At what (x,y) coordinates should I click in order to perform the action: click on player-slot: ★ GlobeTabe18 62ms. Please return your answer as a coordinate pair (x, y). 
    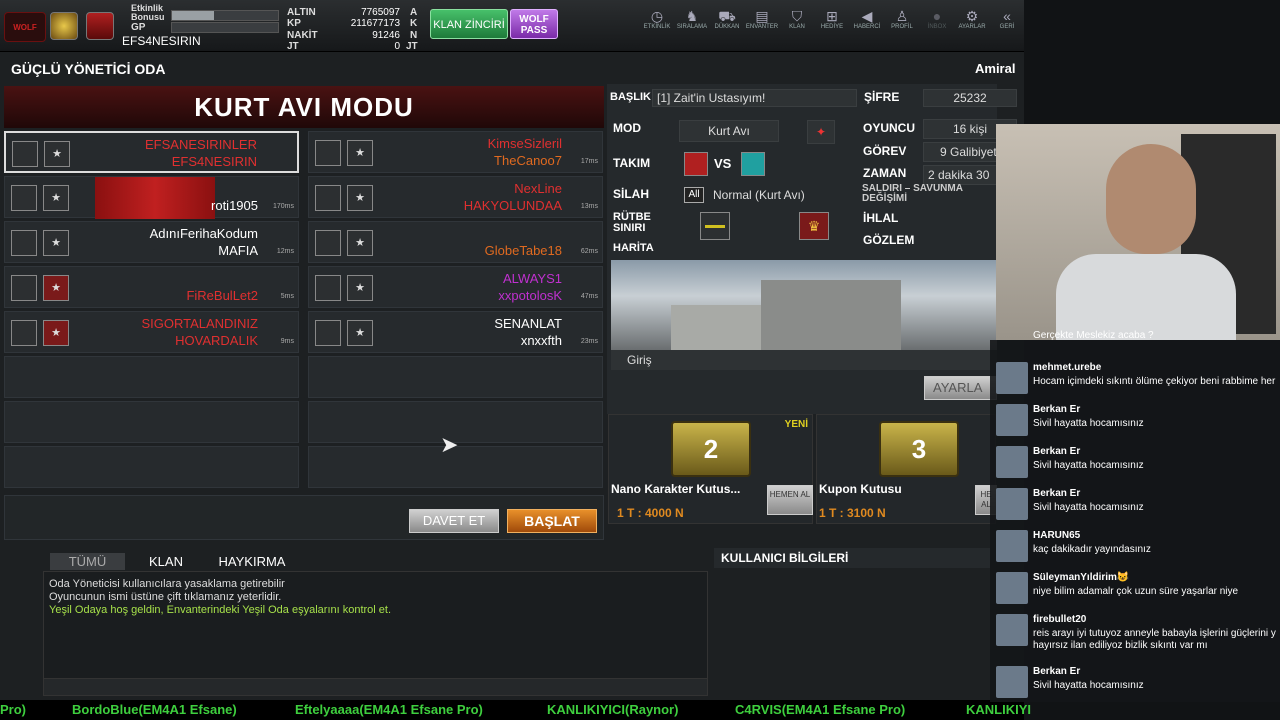
    Looking at the image, I should click on (455, 242).